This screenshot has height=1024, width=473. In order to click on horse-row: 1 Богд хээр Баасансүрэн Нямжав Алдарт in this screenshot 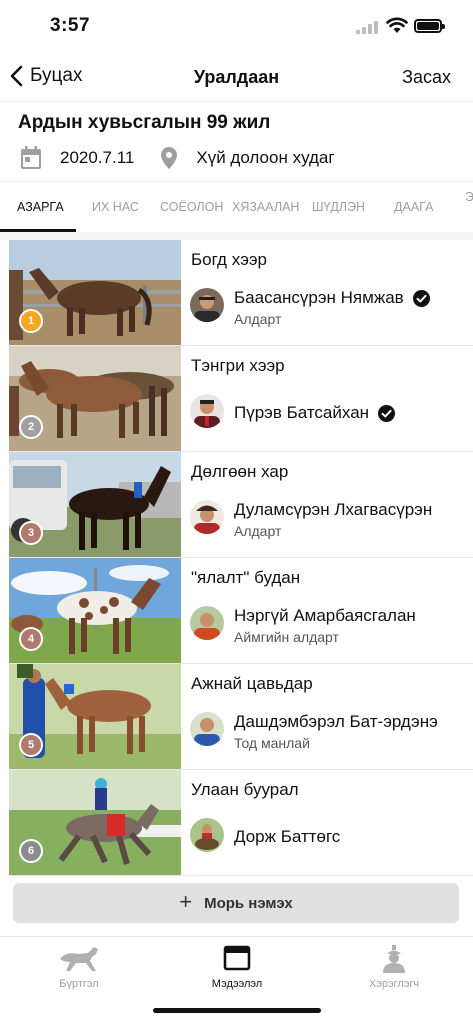, I will do `click(241, 293)`.